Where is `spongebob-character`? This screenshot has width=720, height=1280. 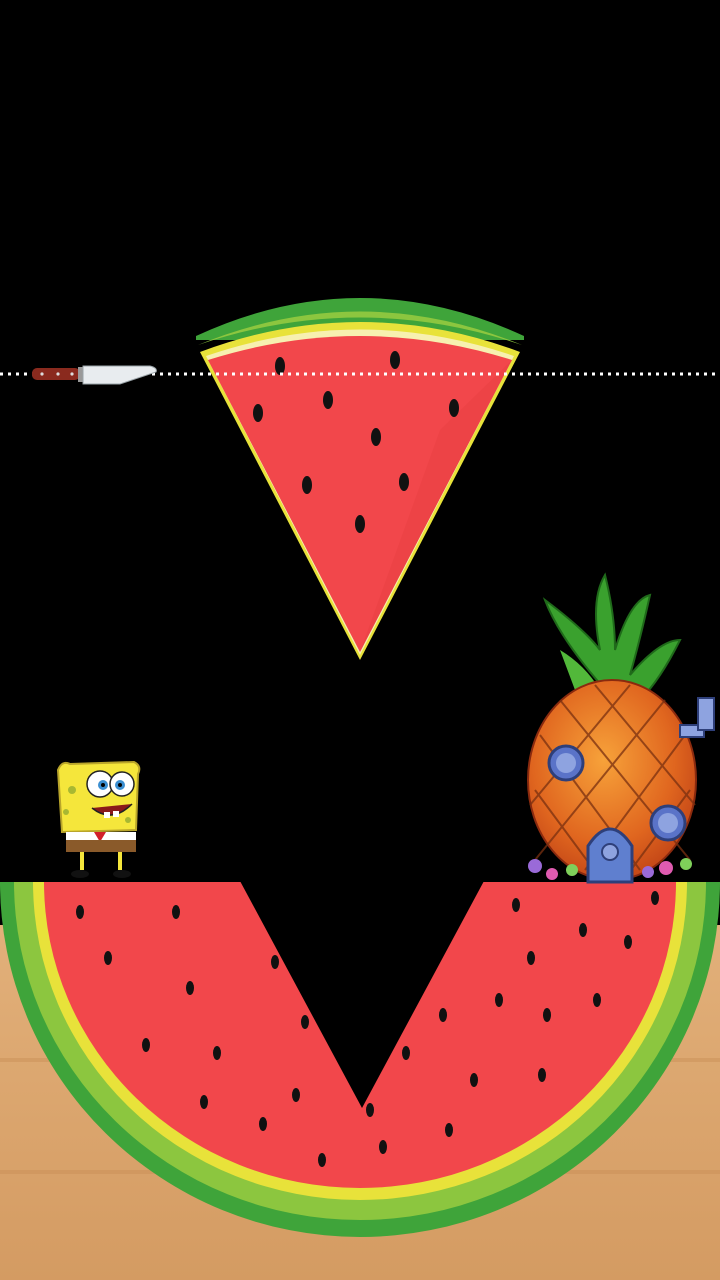 spongebob-character is located at coordinates (98, 819).